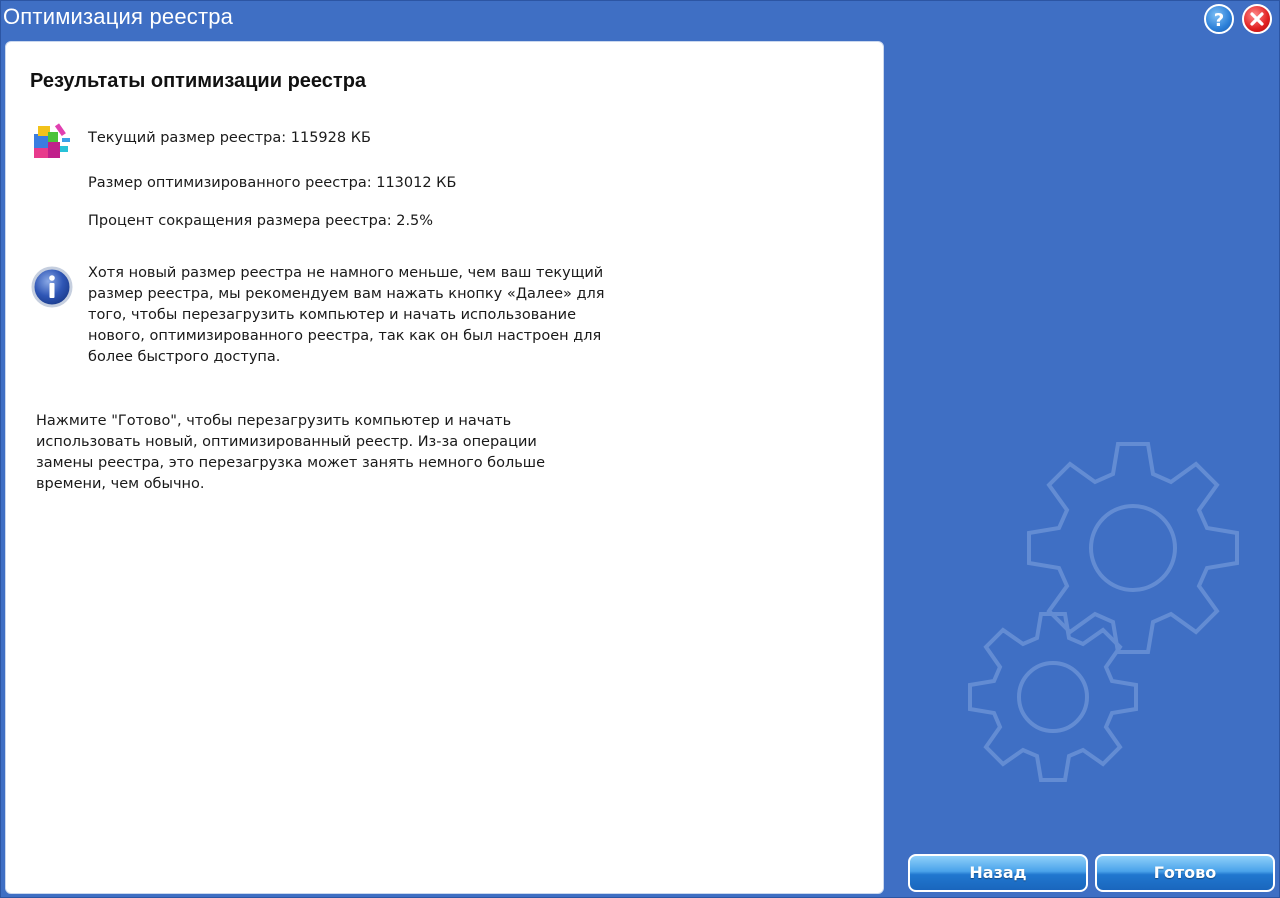 The width and height of the screenshot is (1280, 898). What do you see at coordinates (1053, 697) in the screenshot?
I see `small-gear` at bounding box center [1053, 697].